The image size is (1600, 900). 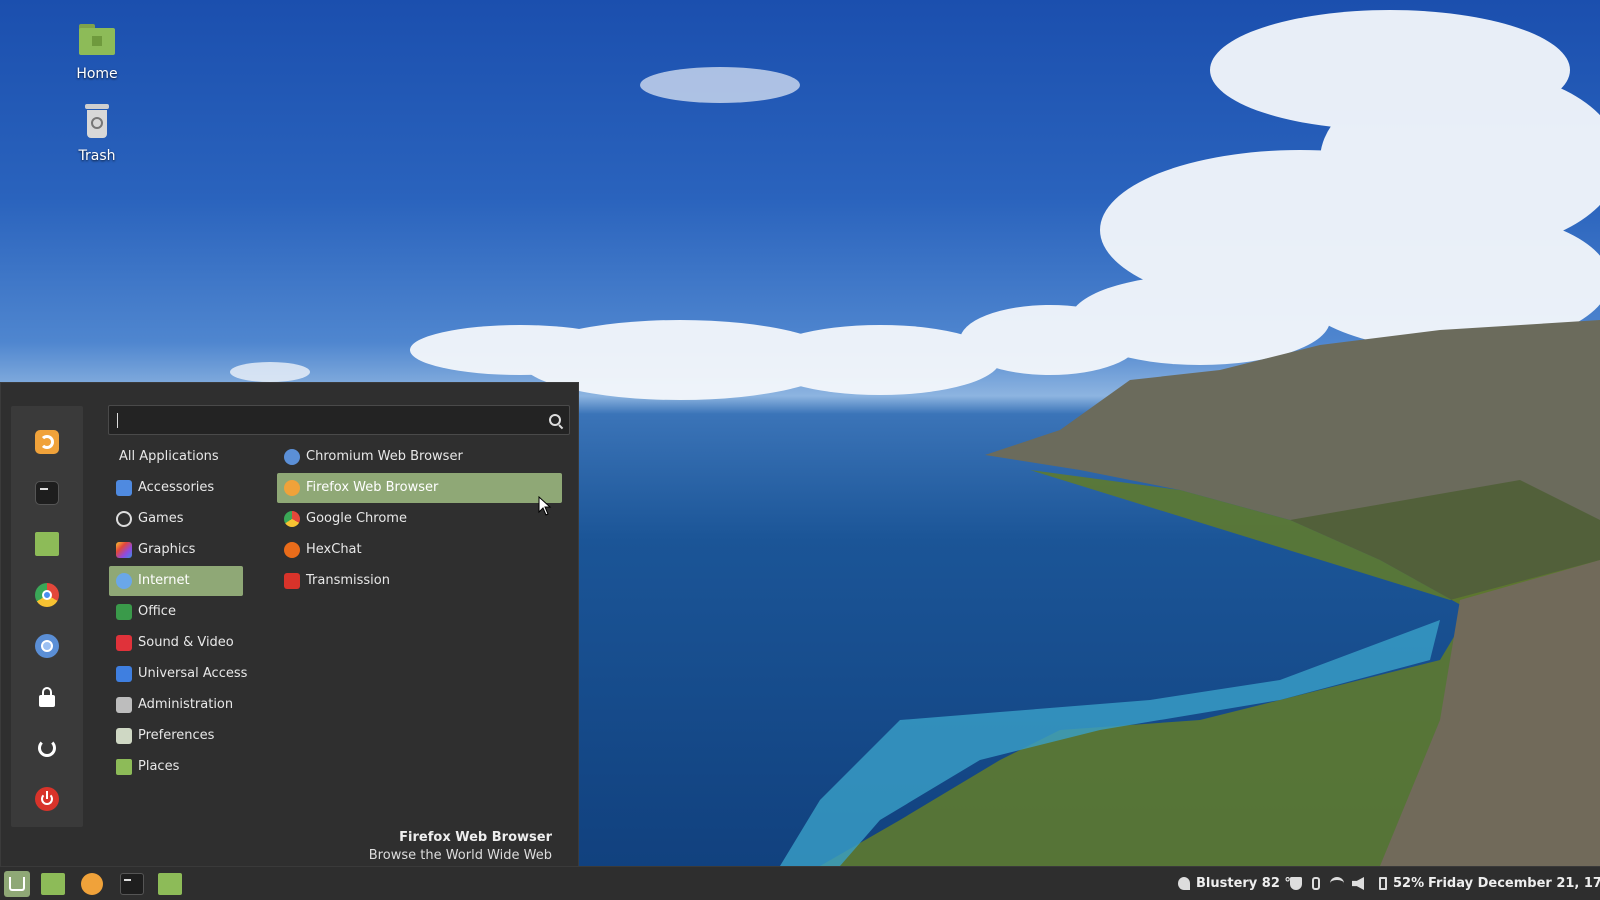 I want to click on transmission-icon, so click(x=292, y=581).